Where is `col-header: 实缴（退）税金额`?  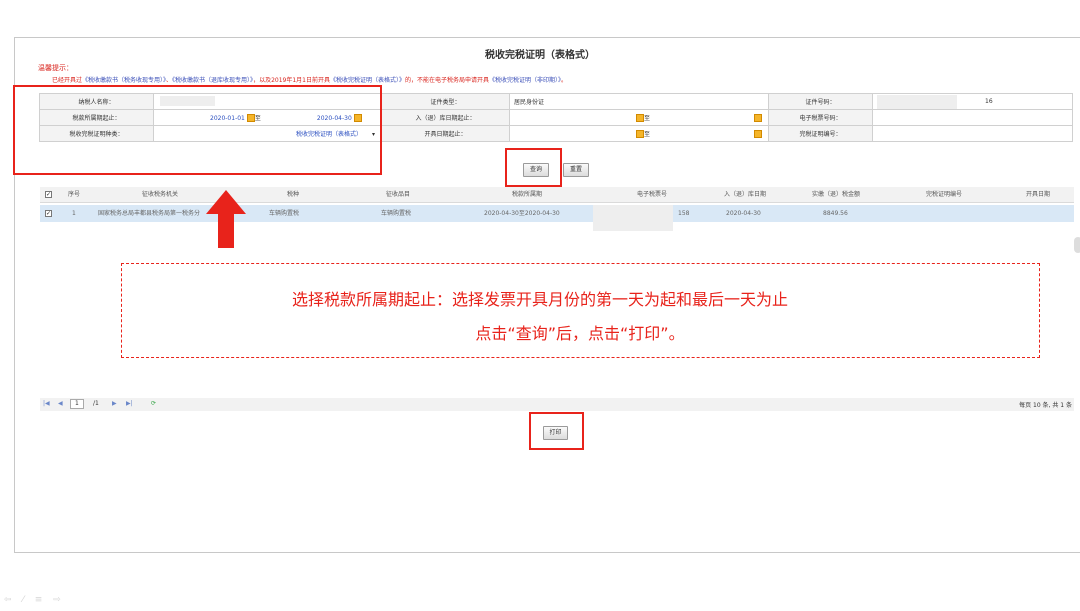
col-header: 实缴（退）税金额 is located at coordinates (836, 194).